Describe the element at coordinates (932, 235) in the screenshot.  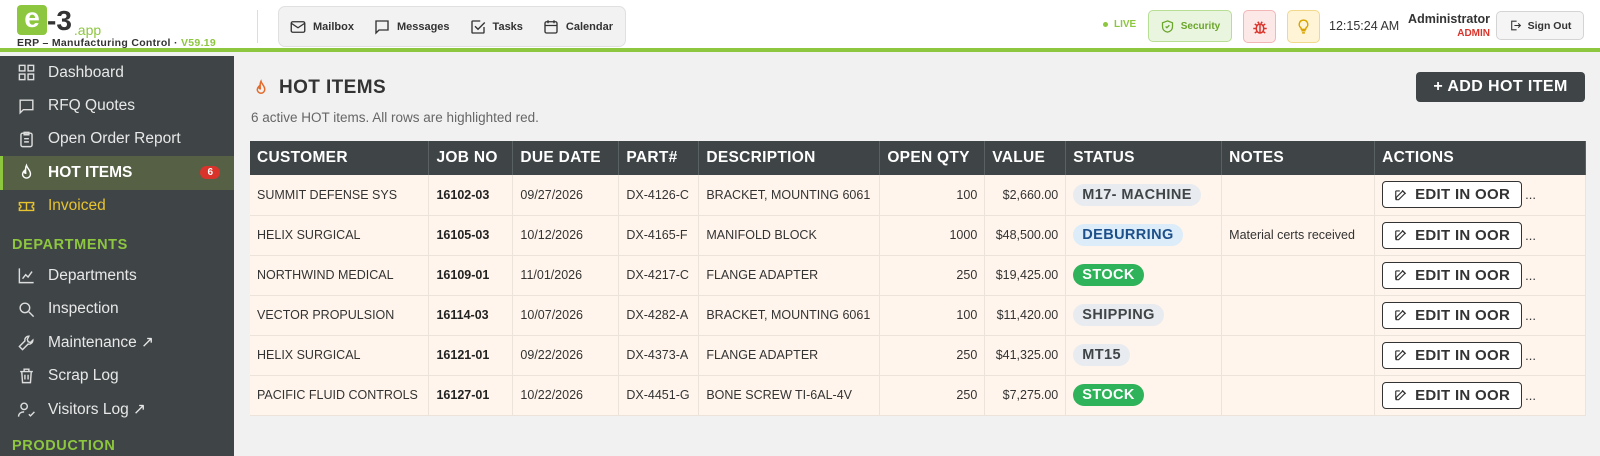
I see `cell-open-qty: 1000` at that location.